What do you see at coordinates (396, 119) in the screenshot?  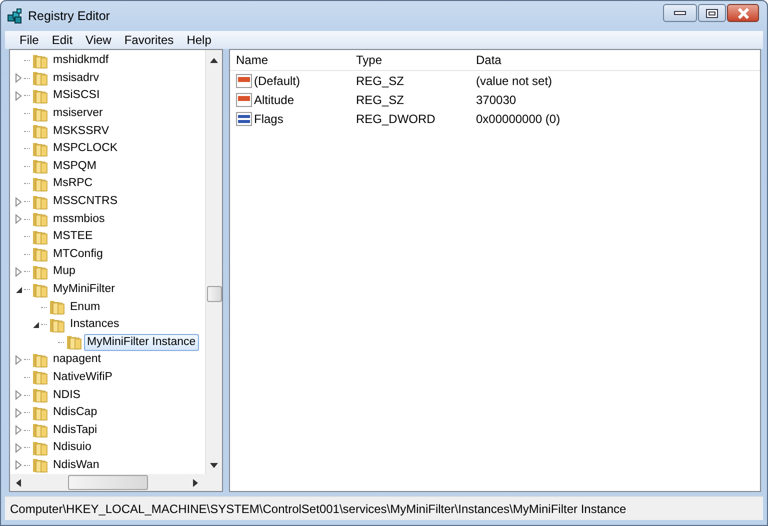 I see `value-type: REG_DWORD` at bounding box center [396, 119].